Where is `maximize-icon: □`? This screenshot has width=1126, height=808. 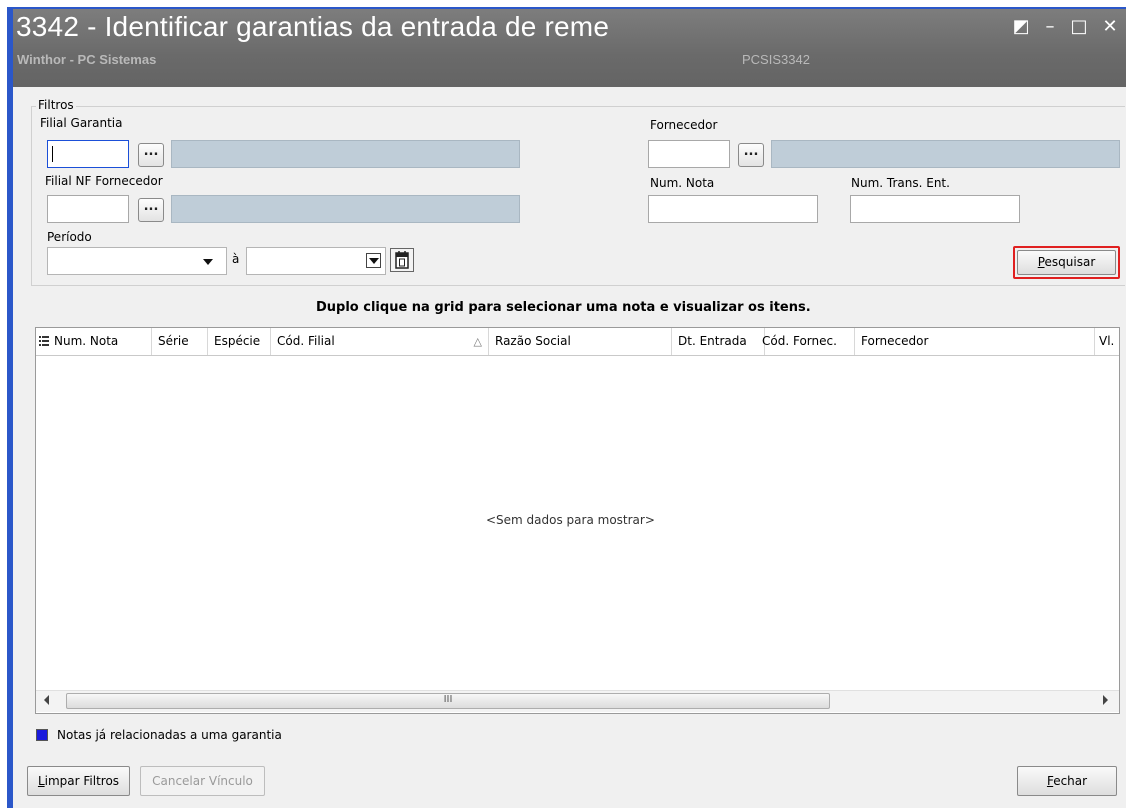
maximize-icon: □ is located at coordinates (1079, 27).